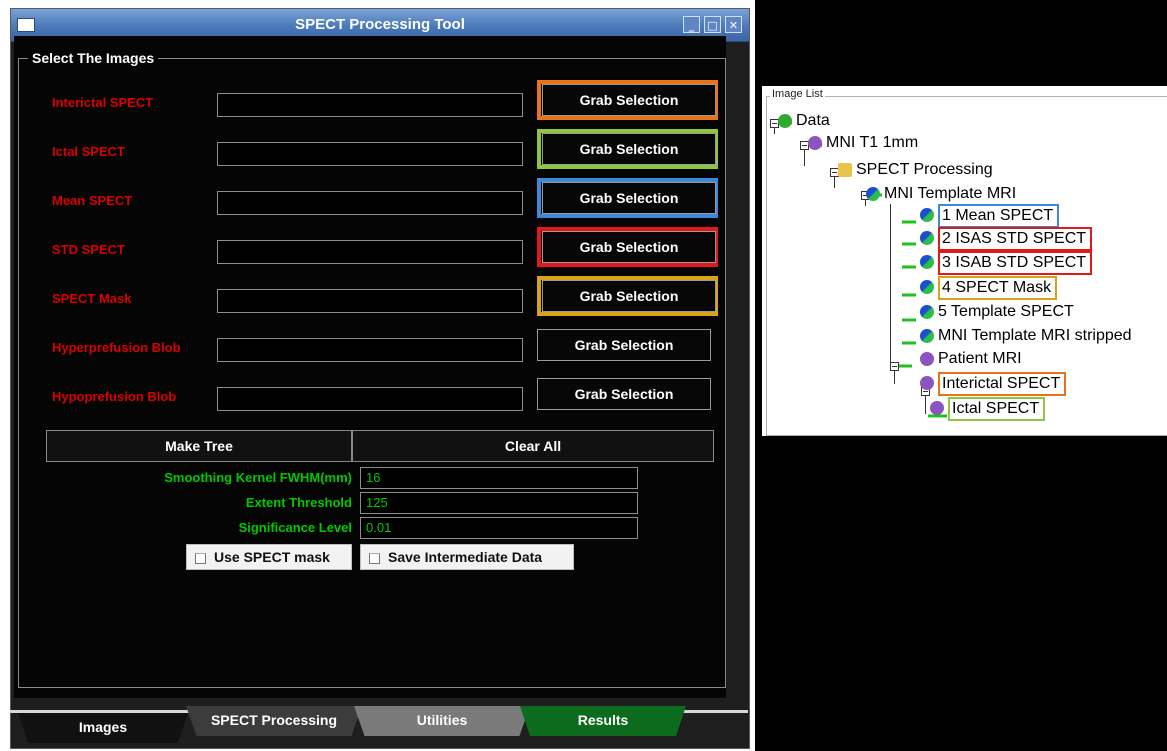  Describe the element at coordinates (295, 527) in the screenshot. I see `significance-level-label: Significance Level` at that location.